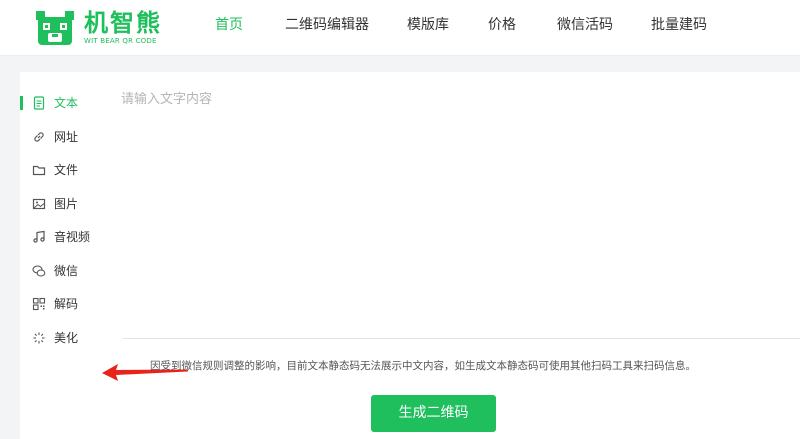 This screenshot has width=800, height=439. Describe the element at coordinates (428, 28) in the screenshot. I see `nav-template-library: 模版库` at that location.